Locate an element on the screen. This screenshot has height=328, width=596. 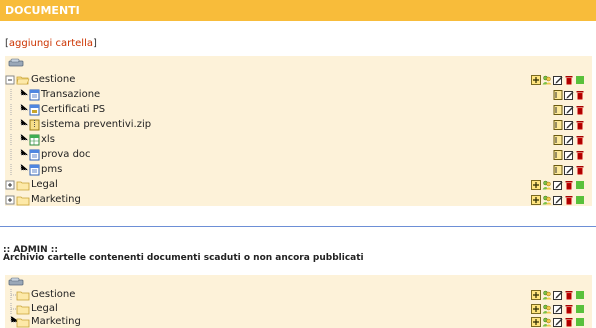
file-label: pms is located at coordinates (51, 170).